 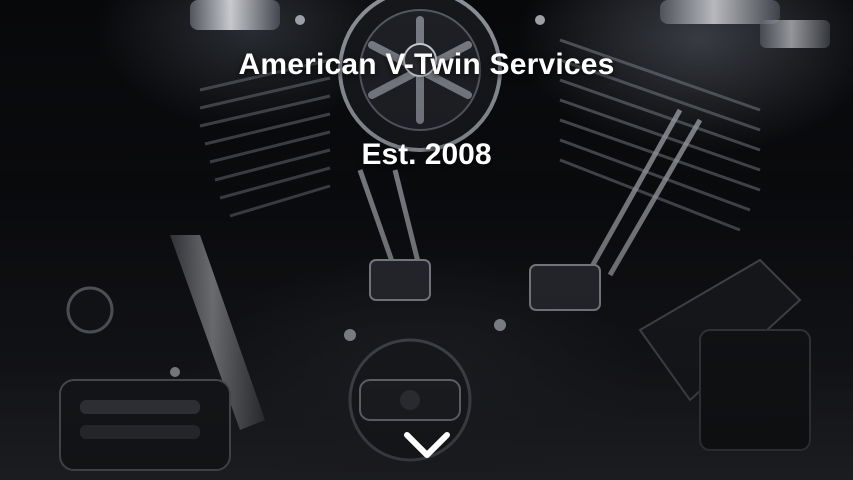 I want to click on scroll-down-button, so click(x=427, y=446).